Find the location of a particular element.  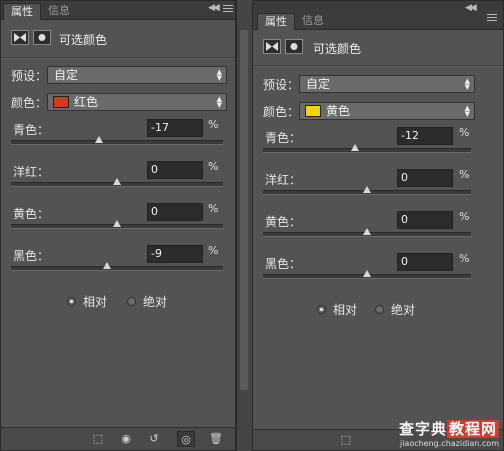

value-input-black: -9 is located at coordinates (175, 254).